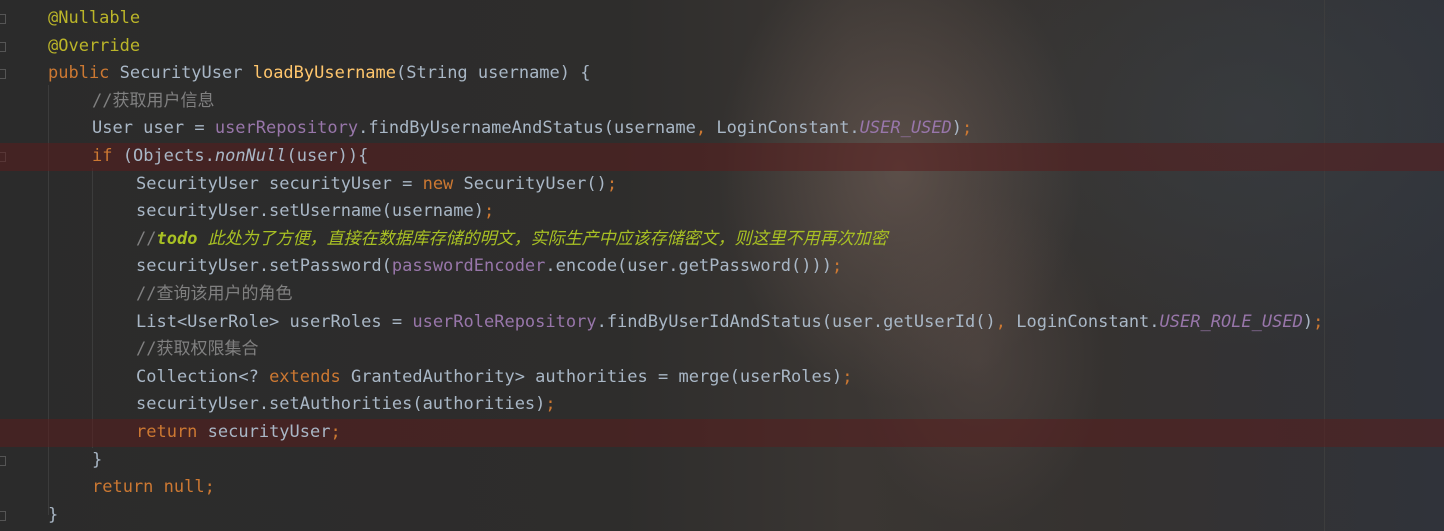 This screenshot has width=1444, height=531. I want to click on code-token: List<UserRole> userRoles =, so click(274, 321).